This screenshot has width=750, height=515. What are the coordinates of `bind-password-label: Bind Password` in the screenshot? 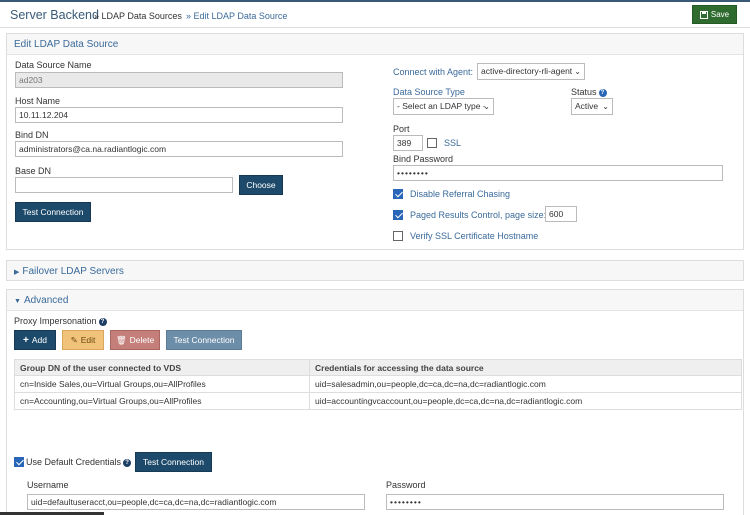 It's located at (423, 159).